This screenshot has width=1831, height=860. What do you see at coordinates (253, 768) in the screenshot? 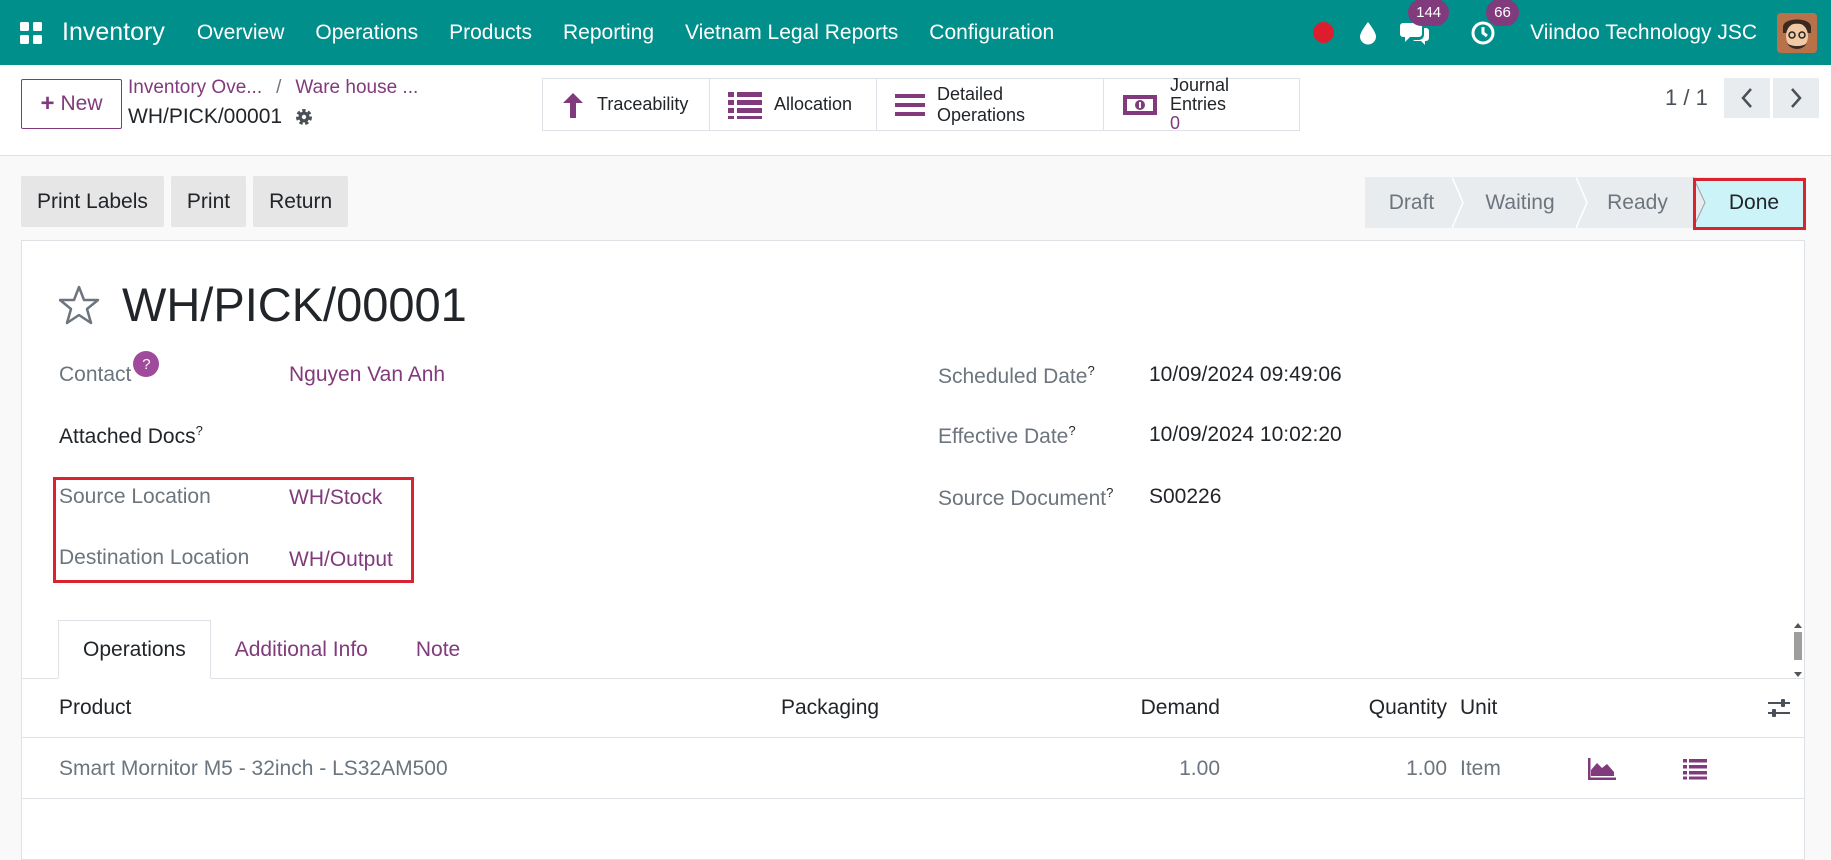
I see `row-product: Smart Mornitor M5 - 32inch - LS32AM500` at bounding box center [253, 768].